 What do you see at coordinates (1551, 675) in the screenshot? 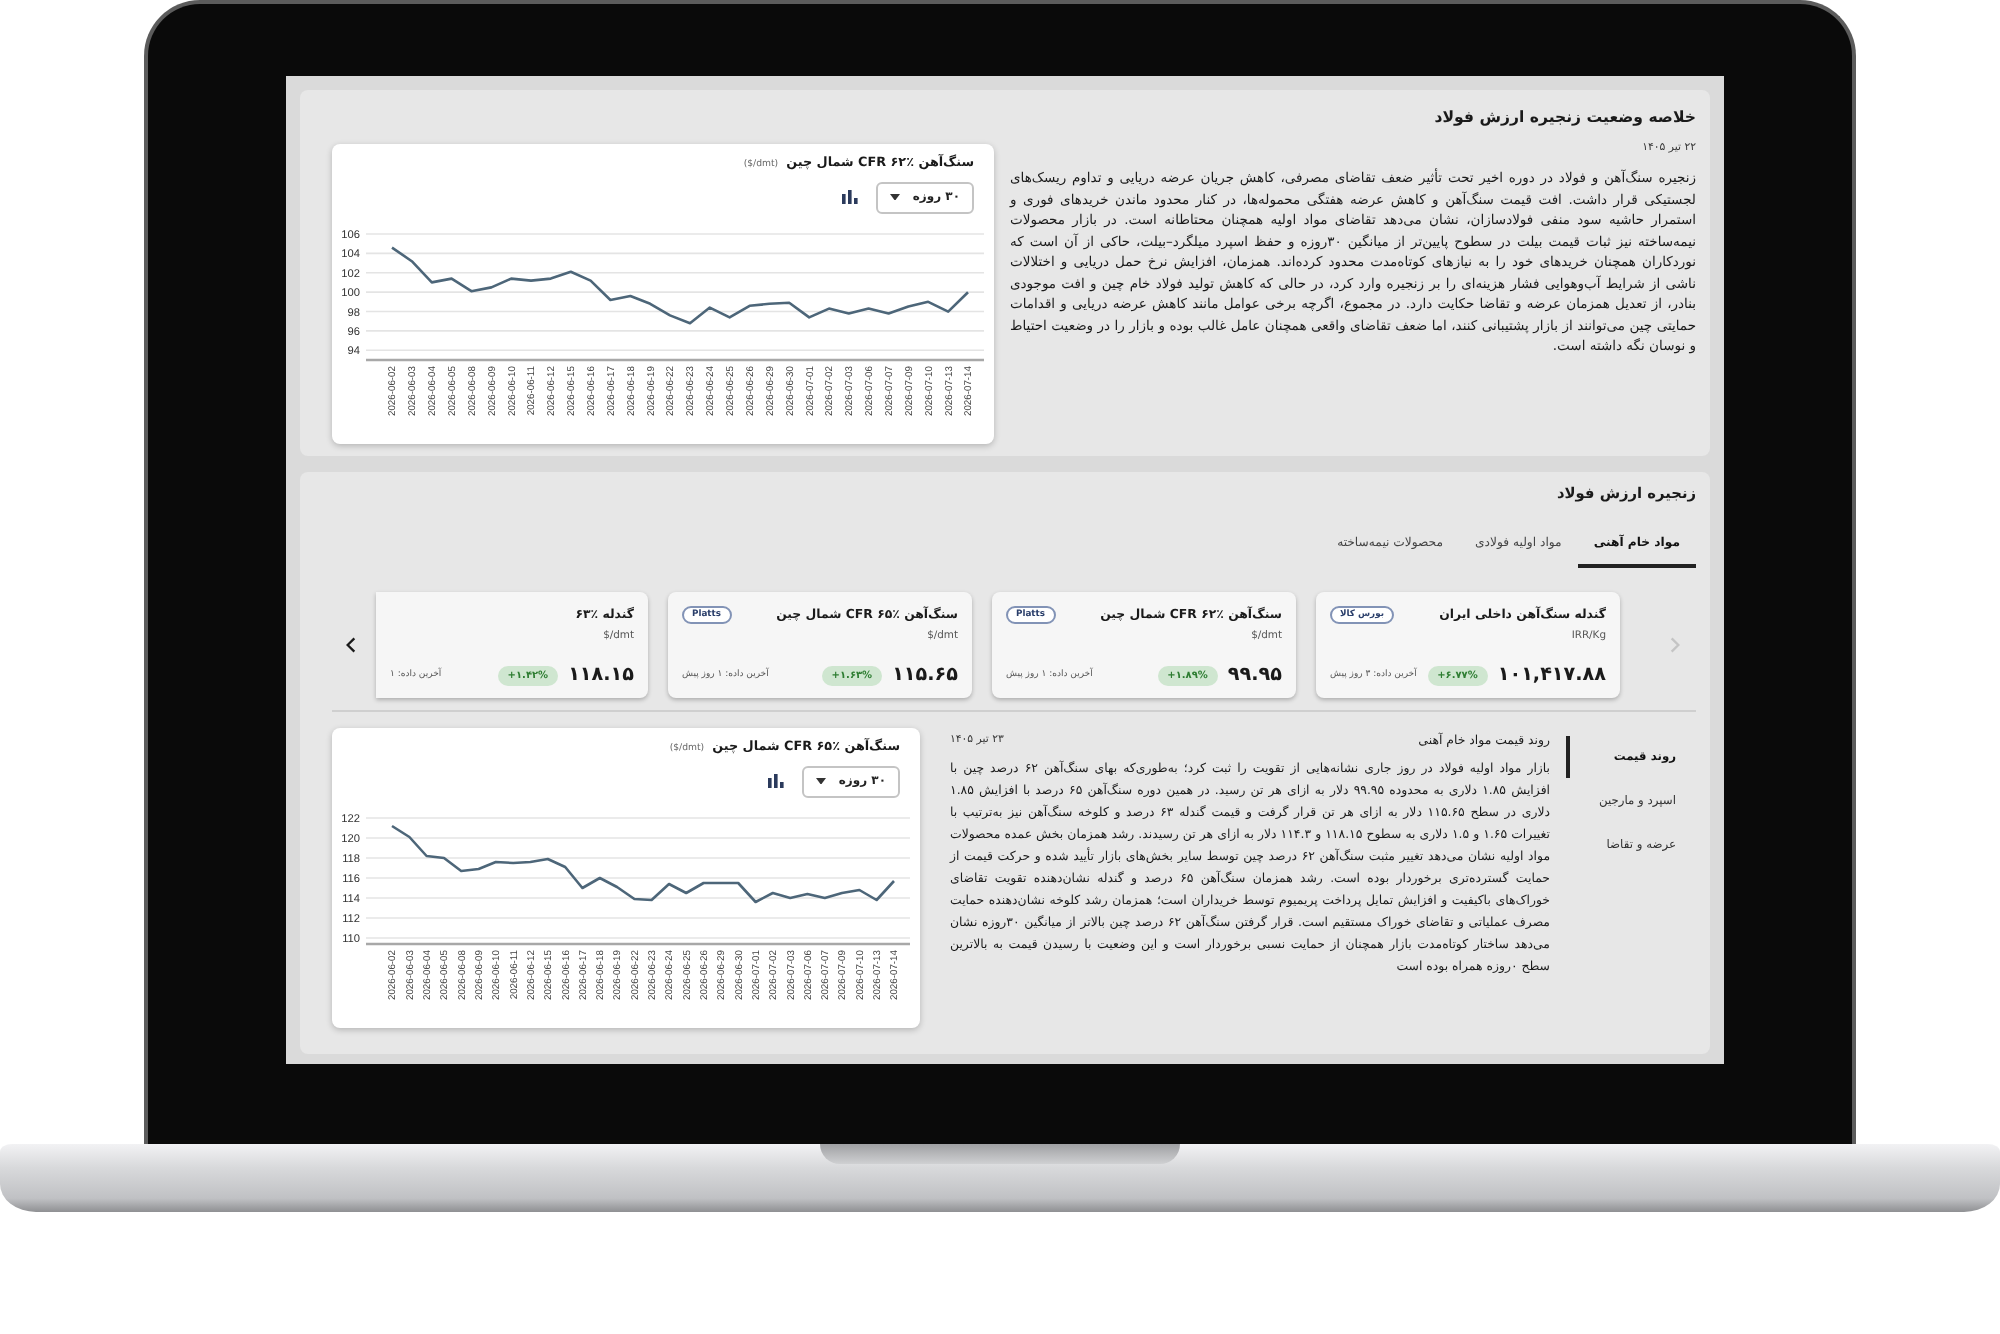
I see `price-value: ۱۰۱,۴۱۷.۸۸` at bounding box center [1551, 675].